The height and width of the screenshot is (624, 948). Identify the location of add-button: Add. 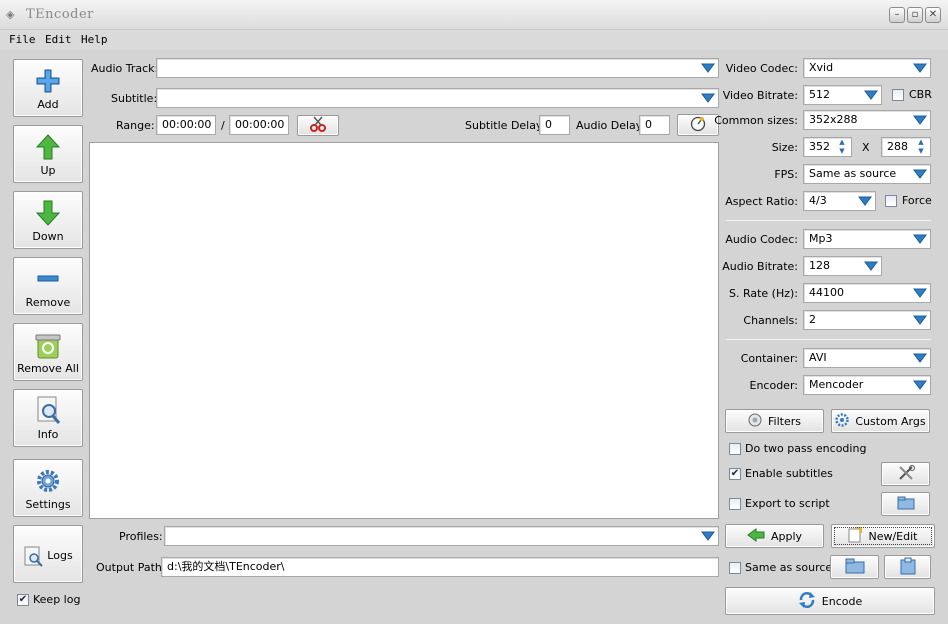
(48, 88).